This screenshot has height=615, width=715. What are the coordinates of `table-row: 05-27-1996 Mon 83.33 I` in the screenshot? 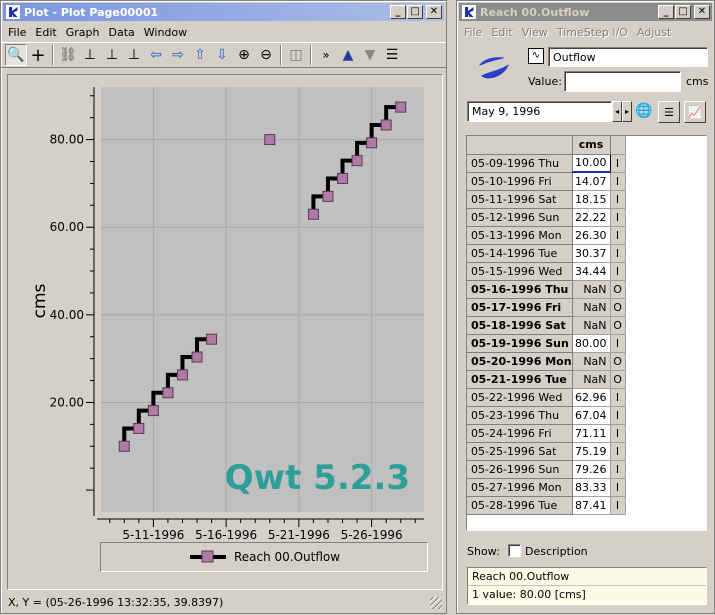 It's located at (546, 487).